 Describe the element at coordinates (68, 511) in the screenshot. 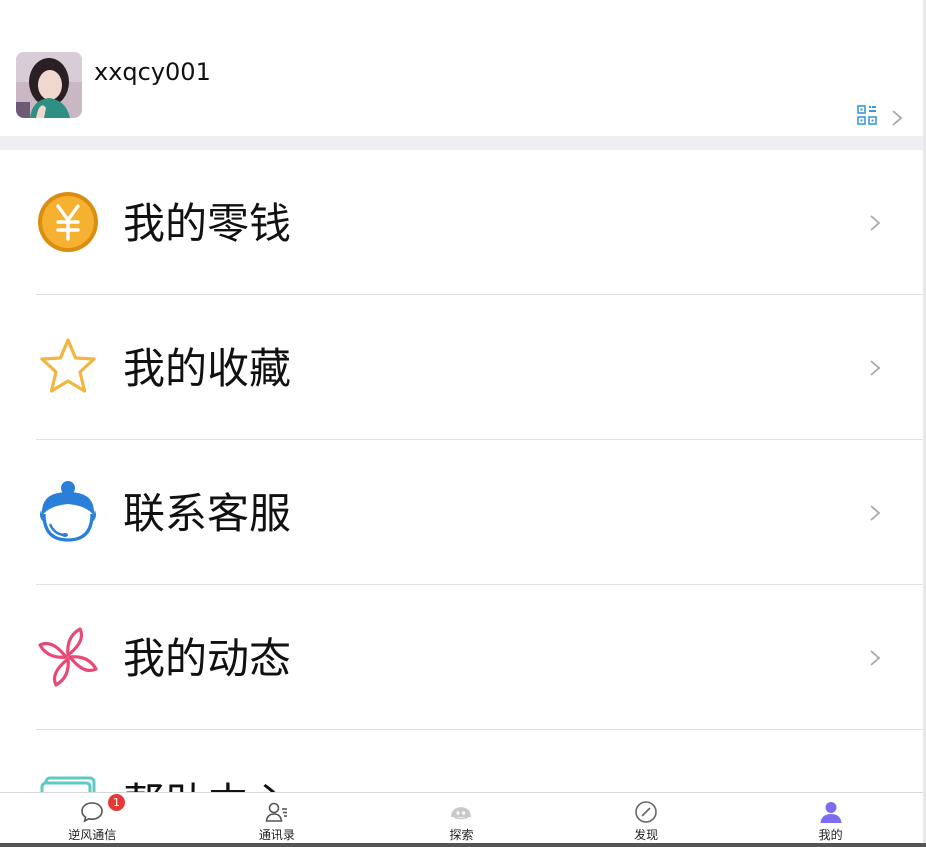

I see `customer-service-icon` at that location.